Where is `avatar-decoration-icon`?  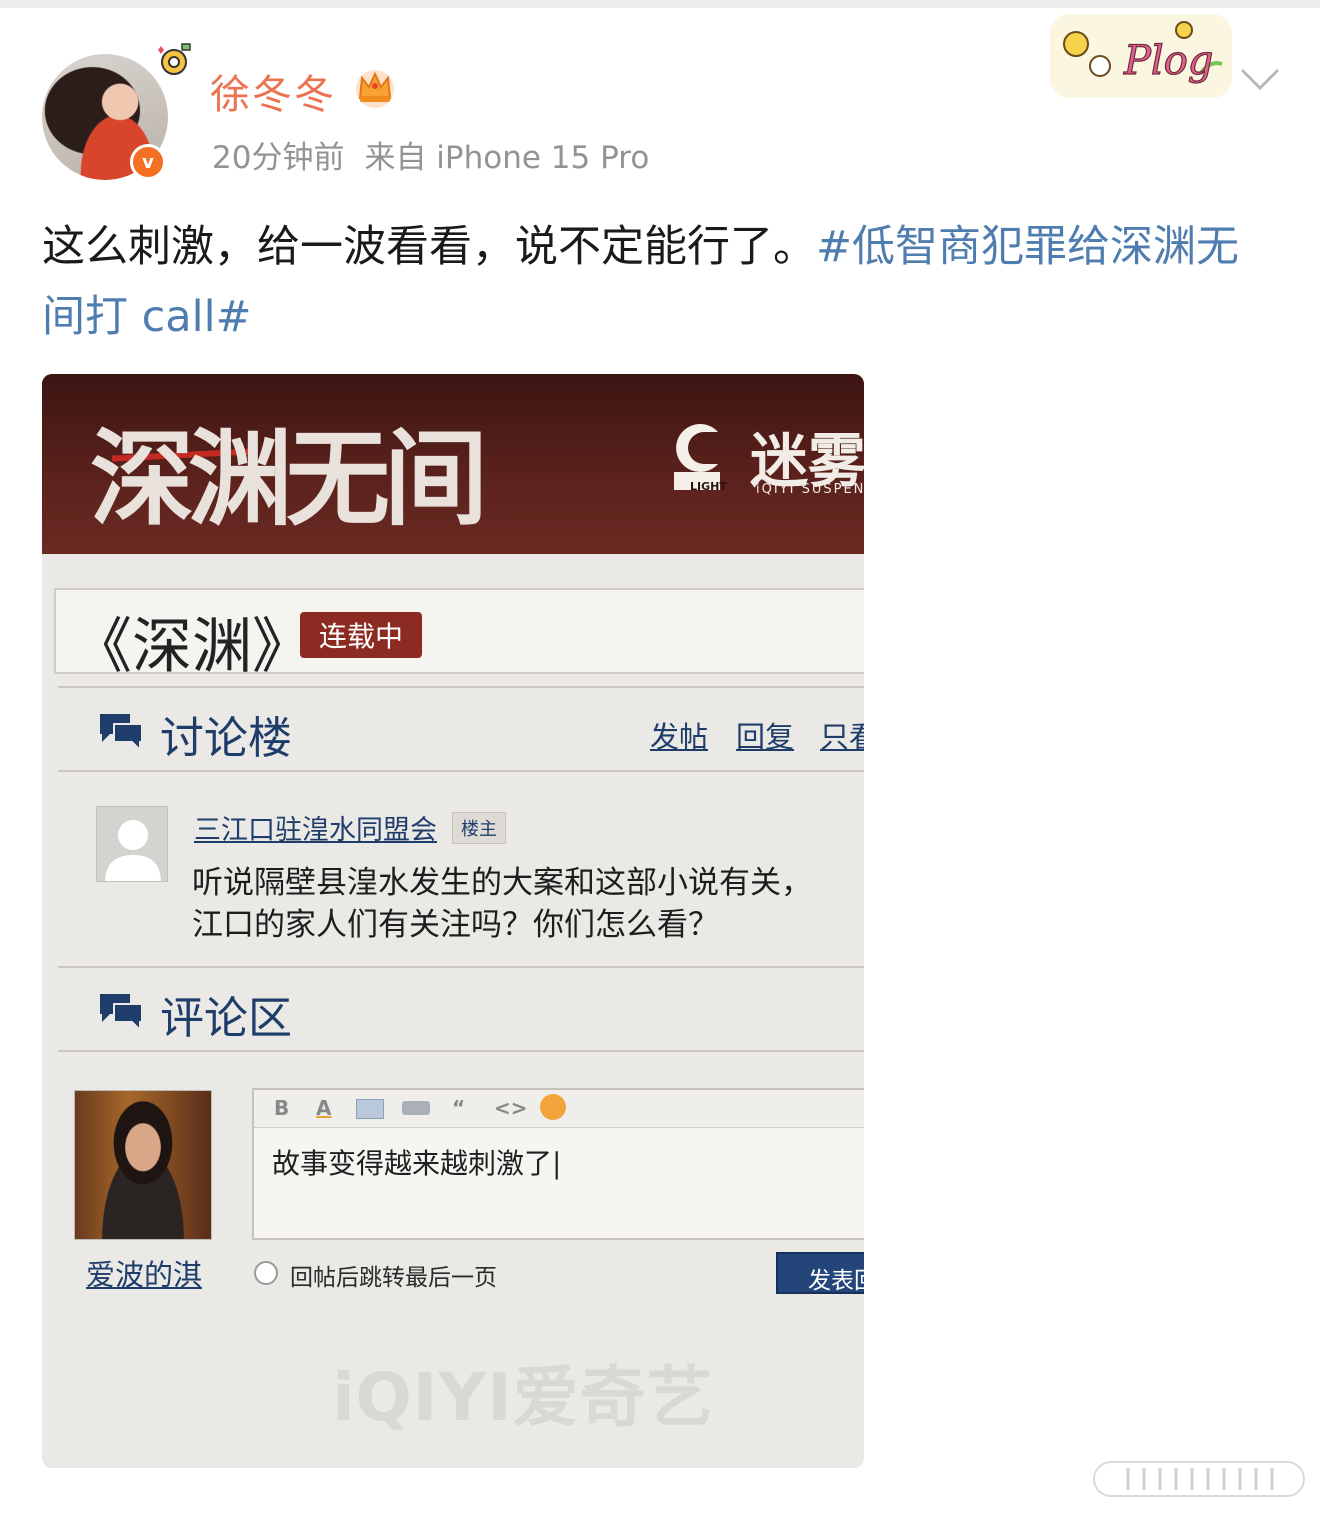 avatar-decoration-icon is located at coordinates (174, 59).